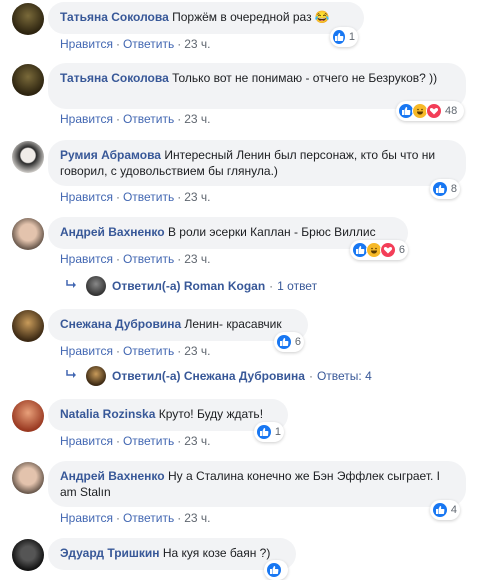 This screenshot has width=484, height=580. I want to click on comment-text: Ленин- красавчик, so click(233, 324).